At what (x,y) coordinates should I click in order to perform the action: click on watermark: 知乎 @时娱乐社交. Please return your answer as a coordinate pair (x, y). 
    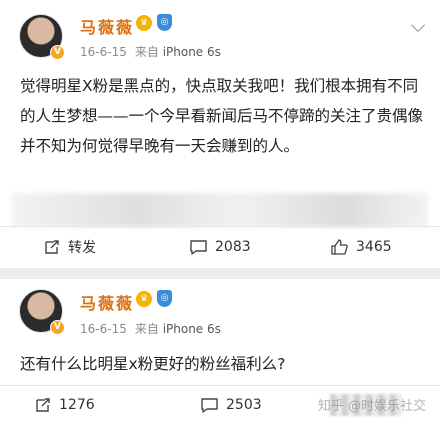
    Looking at the image, I should click on (371, 406).